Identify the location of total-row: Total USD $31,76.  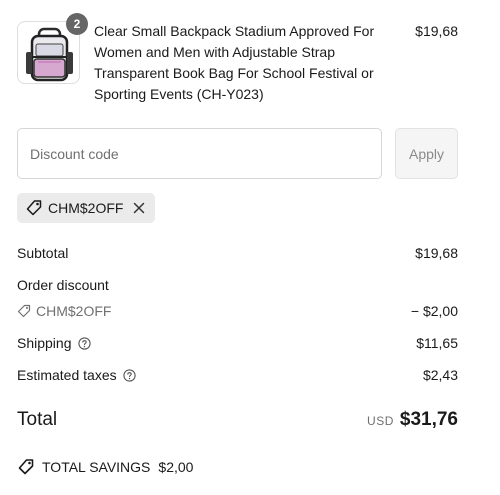
(237, 420).